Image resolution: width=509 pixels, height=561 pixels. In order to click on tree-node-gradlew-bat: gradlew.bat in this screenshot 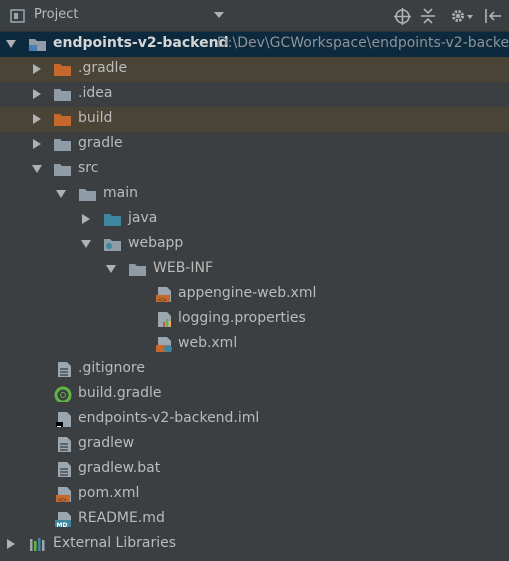, I will do `click(254, 469)`.